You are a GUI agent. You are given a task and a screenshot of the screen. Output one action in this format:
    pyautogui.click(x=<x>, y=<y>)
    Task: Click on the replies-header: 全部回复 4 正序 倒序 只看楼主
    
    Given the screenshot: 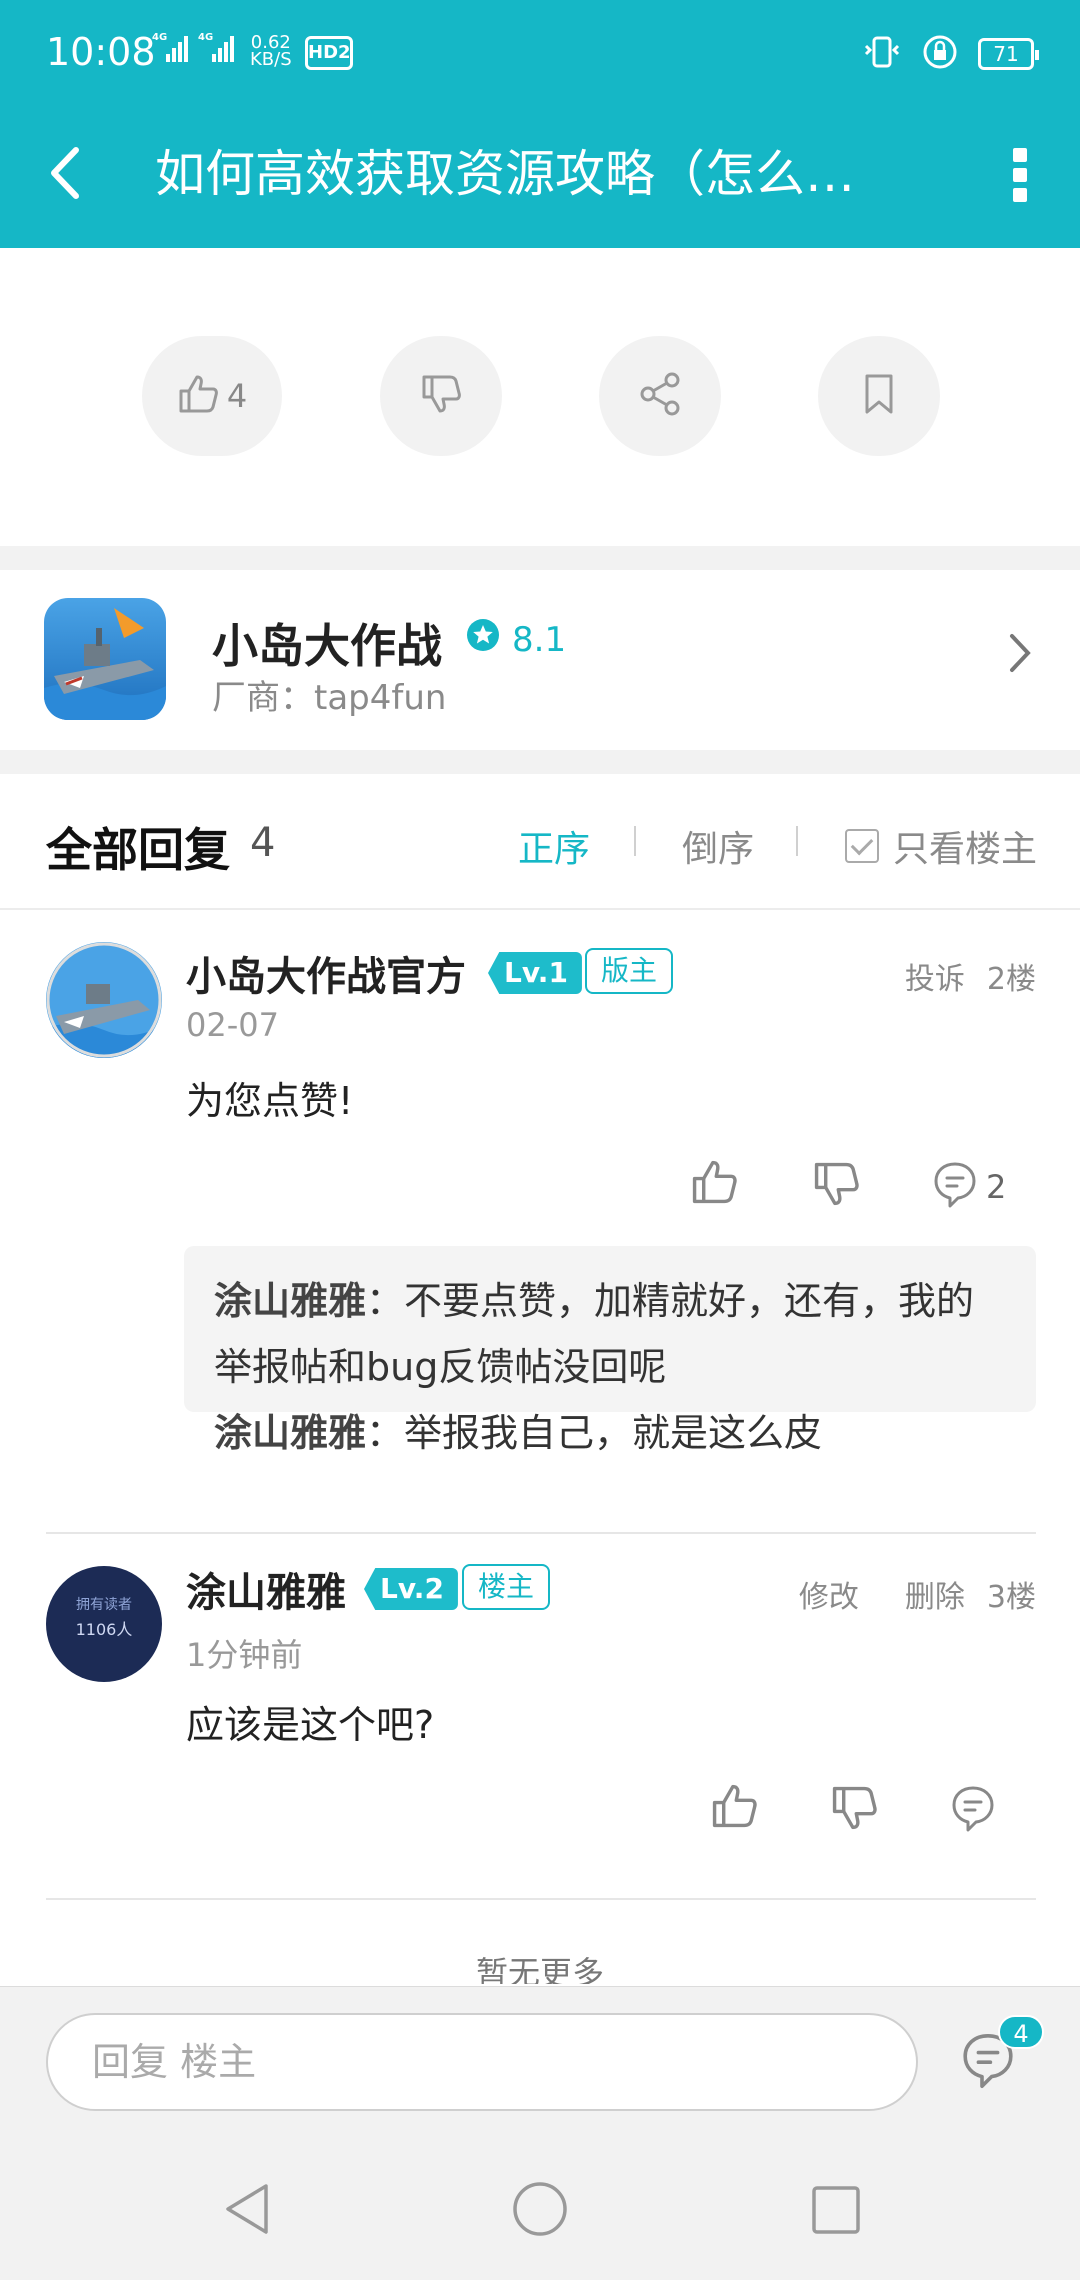 What is the action you would take?
    pyautogui.click(x=540, y=842)
    